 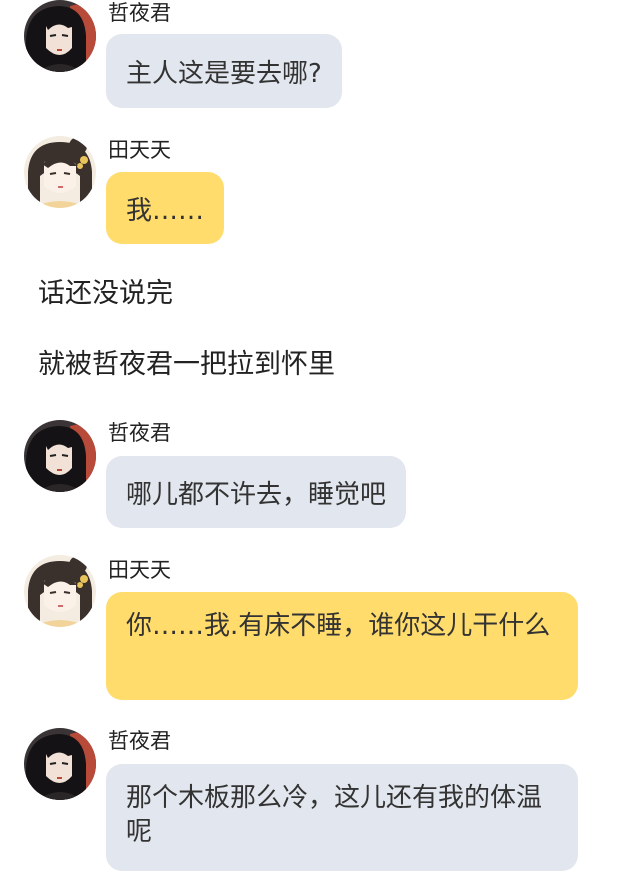 What do you see at coordinates (224, 71) in the screenshot?
I see `message-bubble: 主人这是要去哪?` at bounding box center [224, 71].